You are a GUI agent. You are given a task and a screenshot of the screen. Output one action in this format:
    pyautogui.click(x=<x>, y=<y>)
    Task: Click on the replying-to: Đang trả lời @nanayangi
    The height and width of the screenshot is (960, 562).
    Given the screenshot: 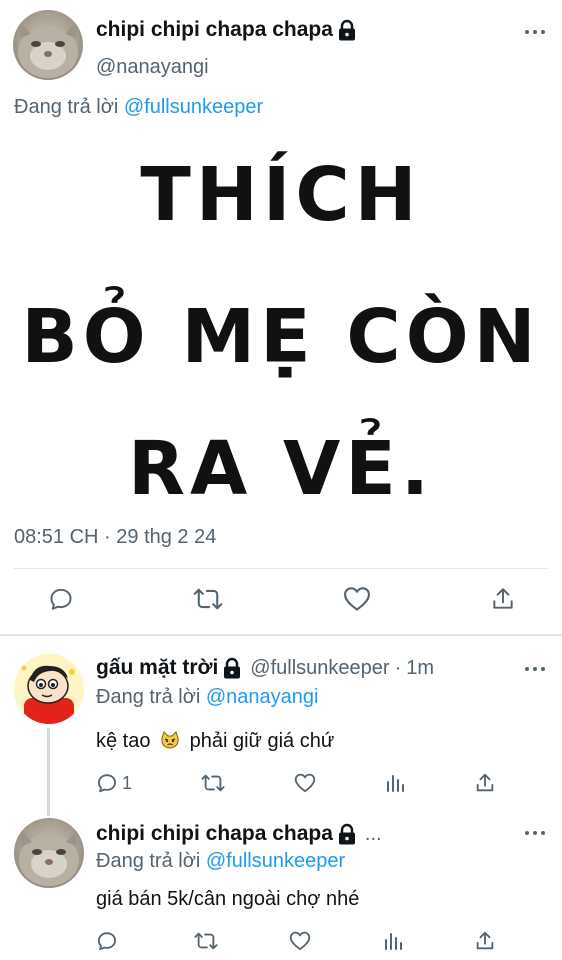 What is the action you would take?
    pyautogui.click(x=207, y=697)
    